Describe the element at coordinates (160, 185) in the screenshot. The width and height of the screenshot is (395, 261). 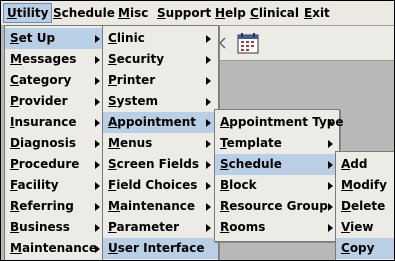
I see `setup-item-field-choices: Field Choices` at that location.